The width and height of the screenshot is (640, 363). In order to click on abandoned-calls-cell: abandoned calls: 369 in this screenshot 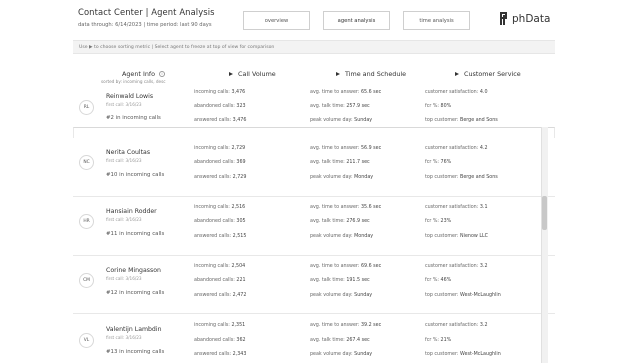, I will do `click(220, 162)`.